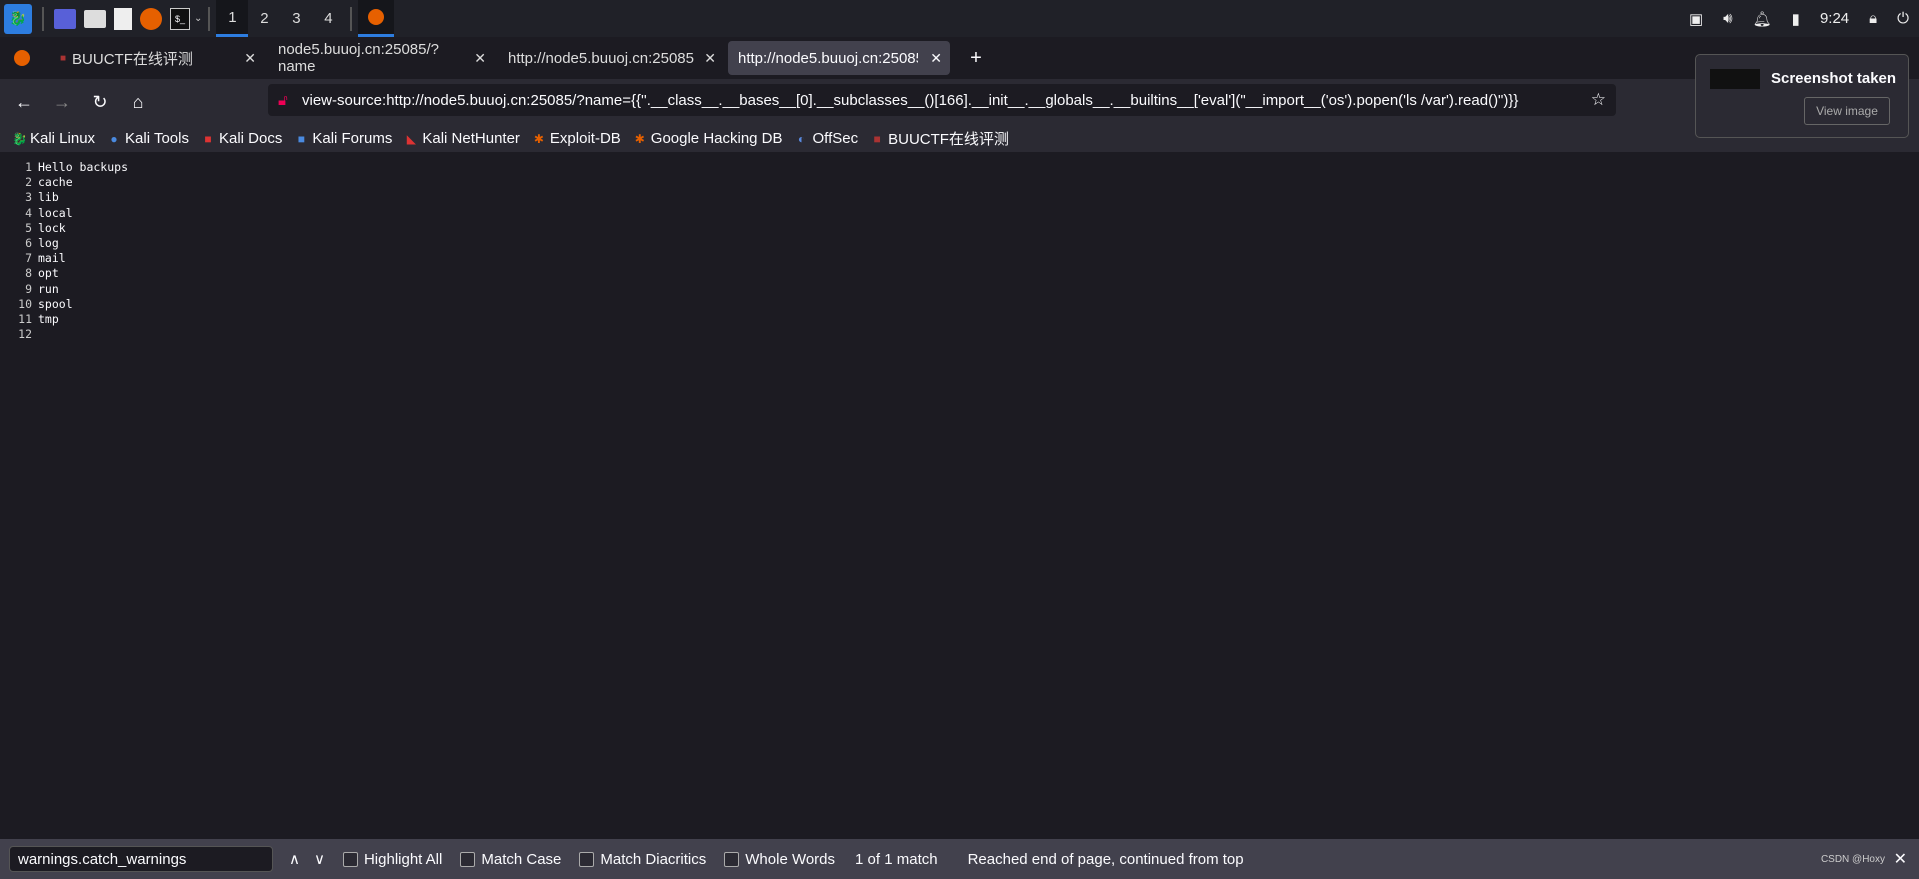 Image resolution: width=1919 pixels, height=879 pixels. What do you see at coordinates (358, 58) in the screenshot?
I see `tab-label: node5.buuoj.cn:25085/?name` at bounding box center [358, 58].